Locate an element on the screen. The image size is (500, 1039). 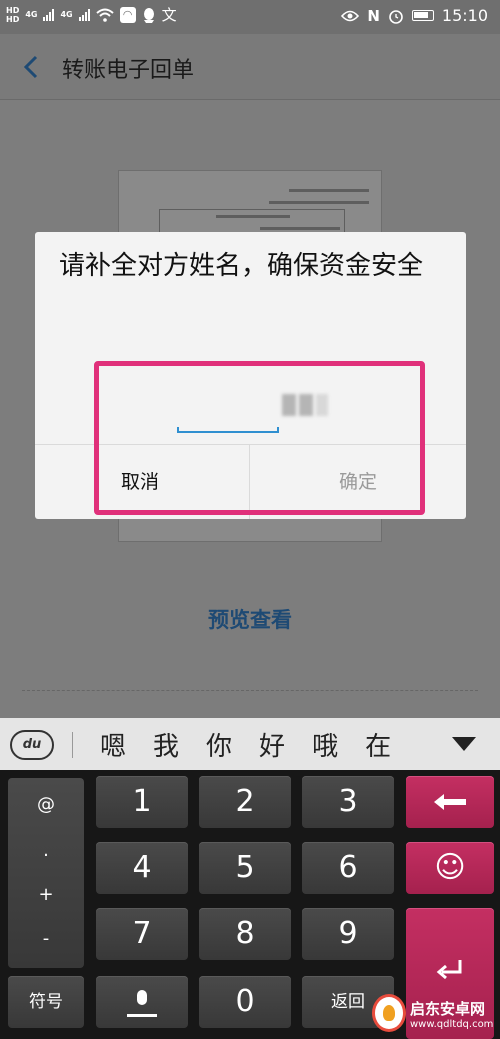
watermark-name: 启东安卓网 is located at coordinates (448, 1009).